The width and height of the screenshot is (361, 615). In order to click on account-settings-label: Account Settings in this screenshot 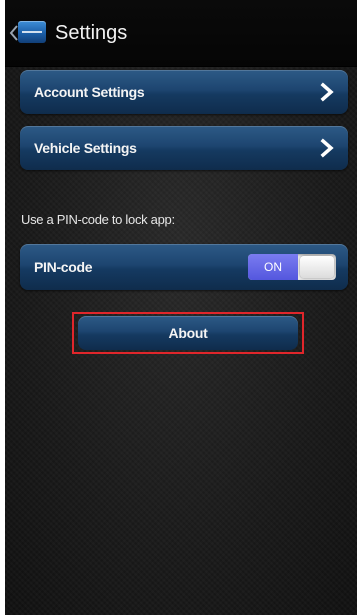, I will do `click(89, 92)`.